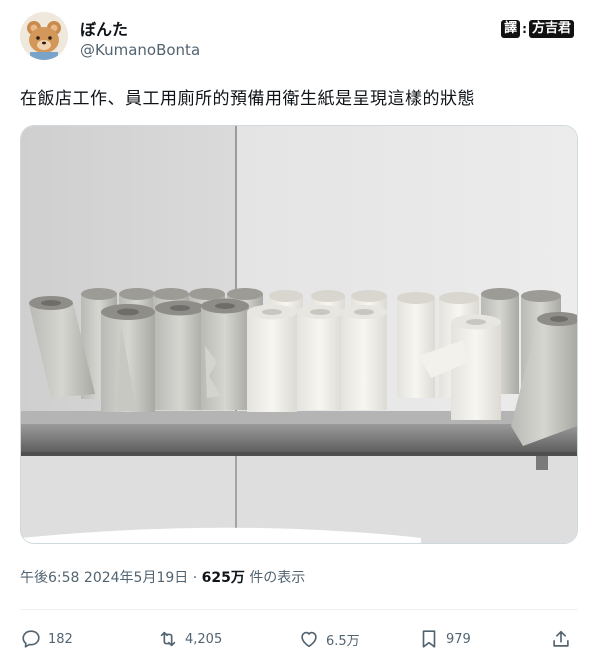 The width and height of the screenshot is (598, 668). I want to click on share-icon, so click(561, 638).